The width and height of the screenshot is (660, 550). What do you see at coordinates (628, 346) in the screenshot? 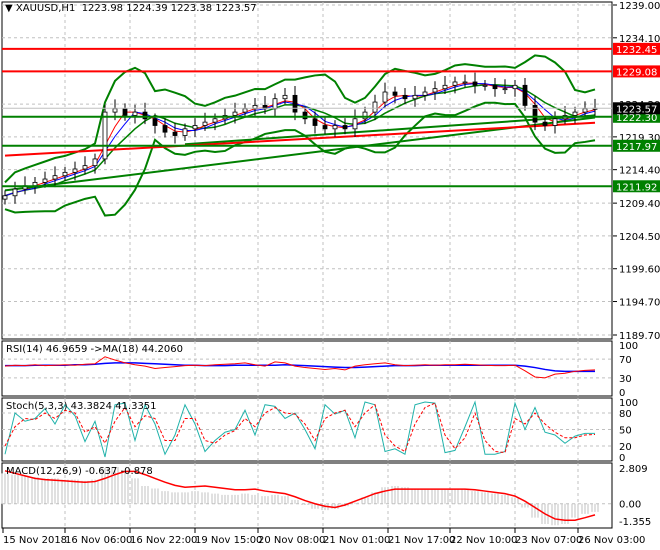
I see `rsi-tick-label: 100` at bounding box center [628, 346].